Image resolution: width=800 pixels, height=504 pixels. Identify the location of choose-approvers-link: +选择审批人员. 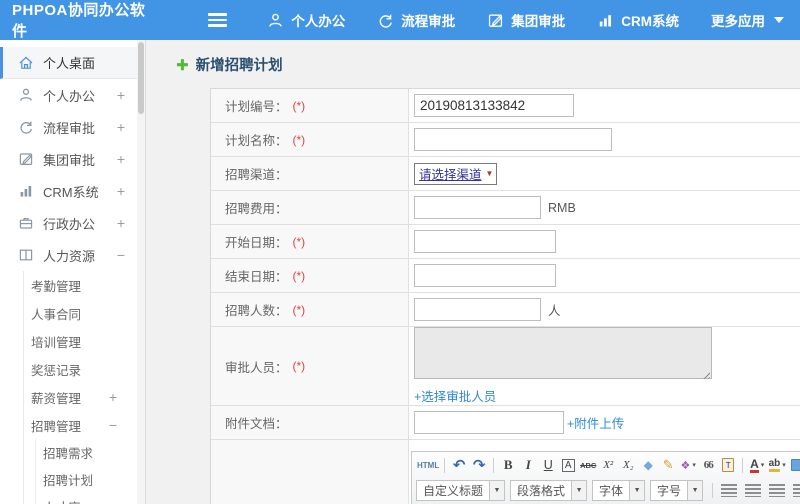
(455, 395).